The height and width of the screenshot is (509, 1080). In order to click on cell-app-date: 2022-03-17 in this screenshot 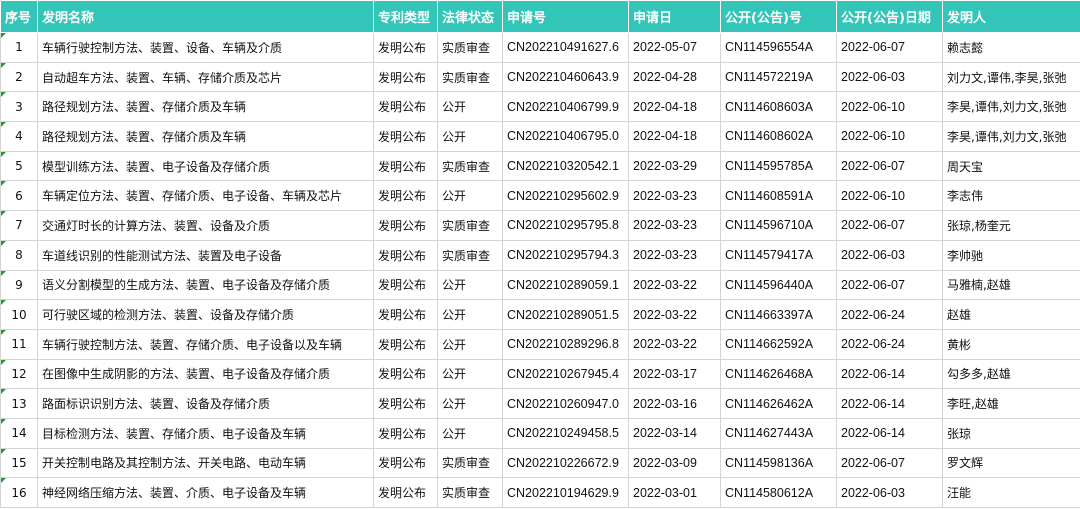, I will do `click(674, 374)`.